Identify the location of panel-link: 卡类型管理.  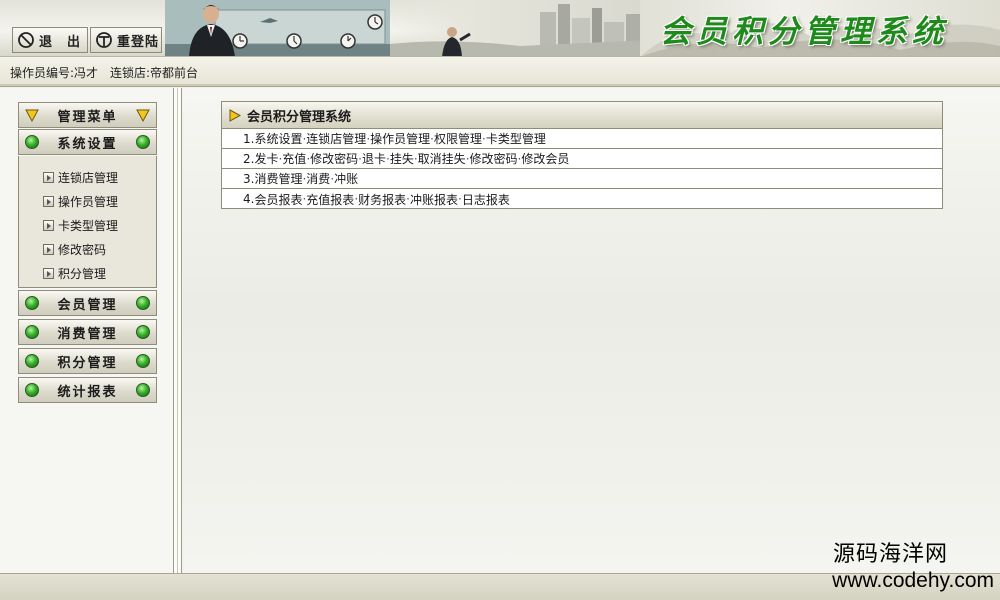
(516, 138).